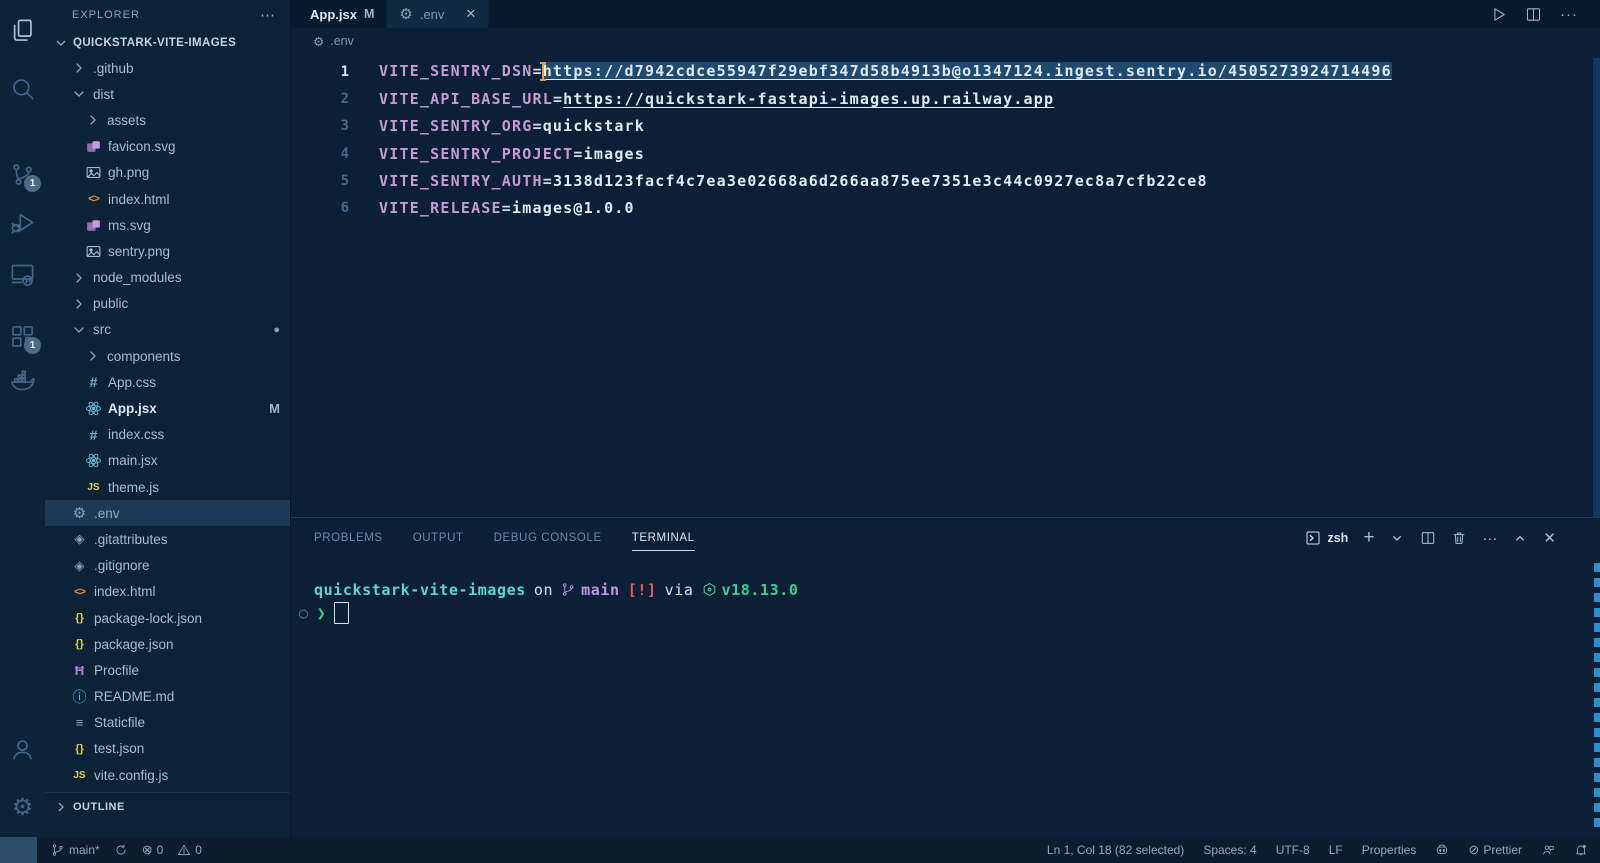 This screenshot has height=863, width=1600. I want to click on tree-file-staticfile: ≡ Staticfile, so click(167, 723).